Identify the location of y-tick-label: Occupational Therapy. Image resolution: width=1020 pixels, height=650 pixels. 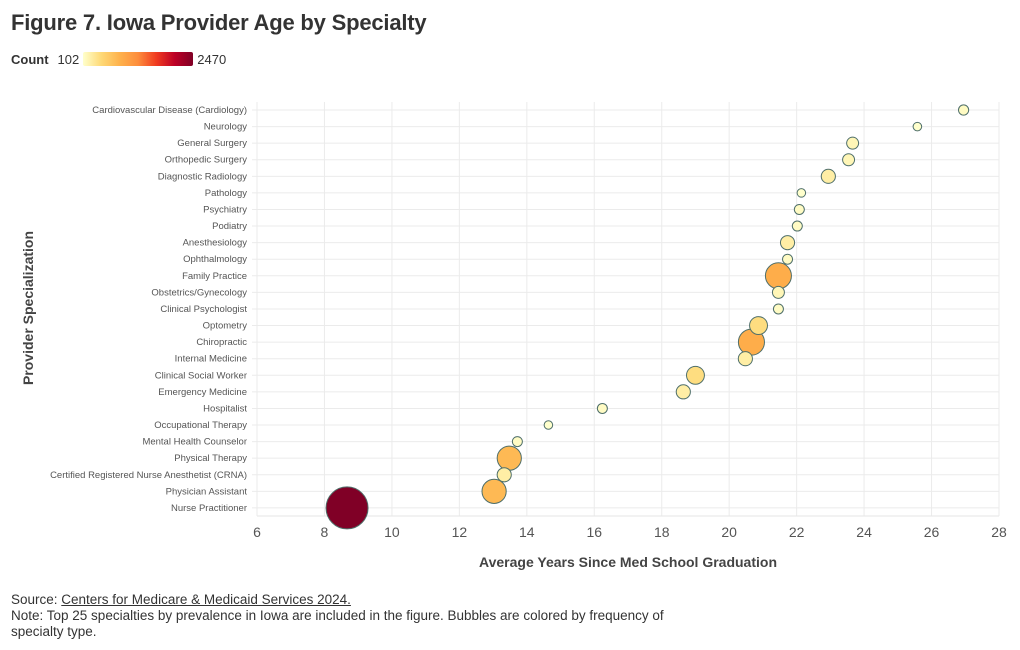
(200, 425).